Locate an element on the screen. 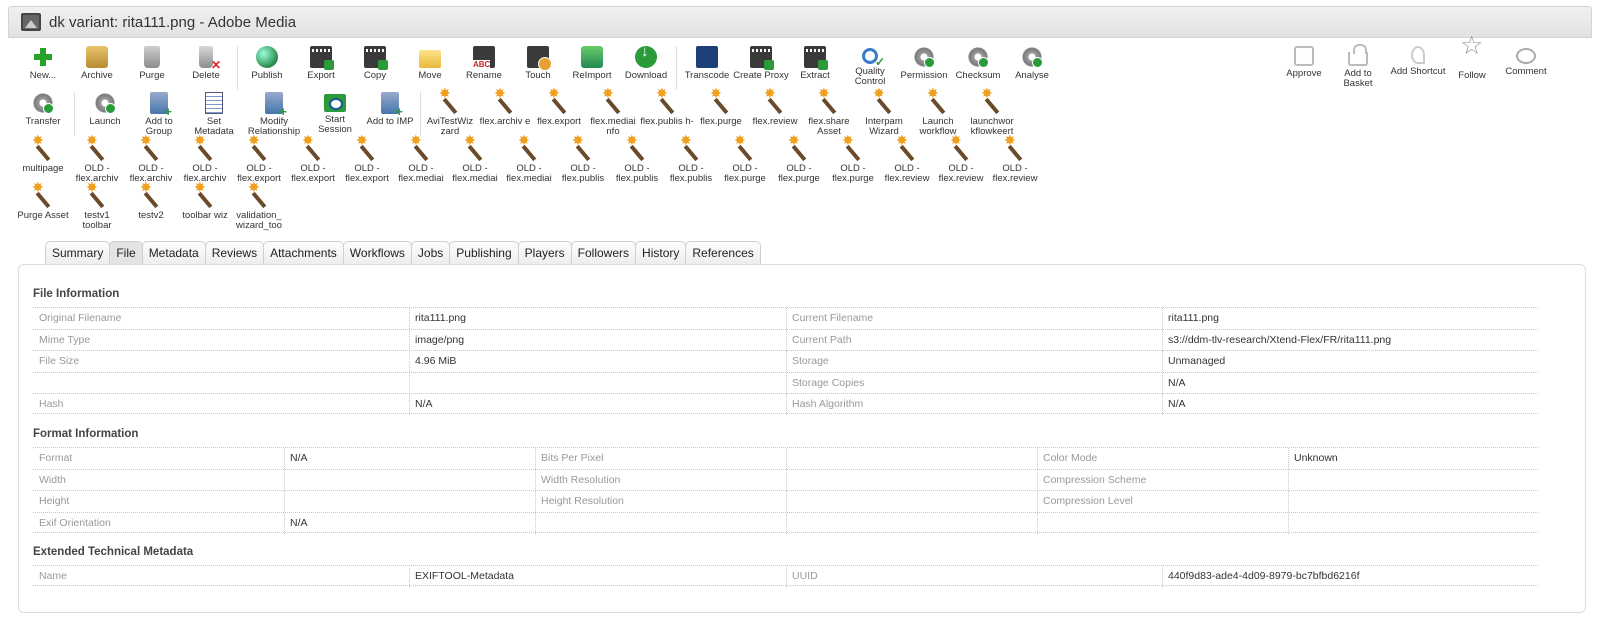  tool-start-session-button: Start Session is located at coordinates (335, 113).